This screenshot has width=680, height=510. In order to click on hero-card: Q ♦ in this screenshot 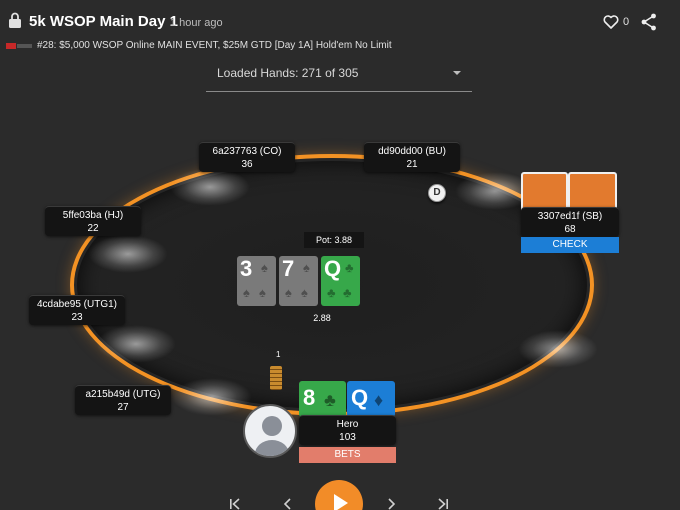, I will do `click(371, 399)`.